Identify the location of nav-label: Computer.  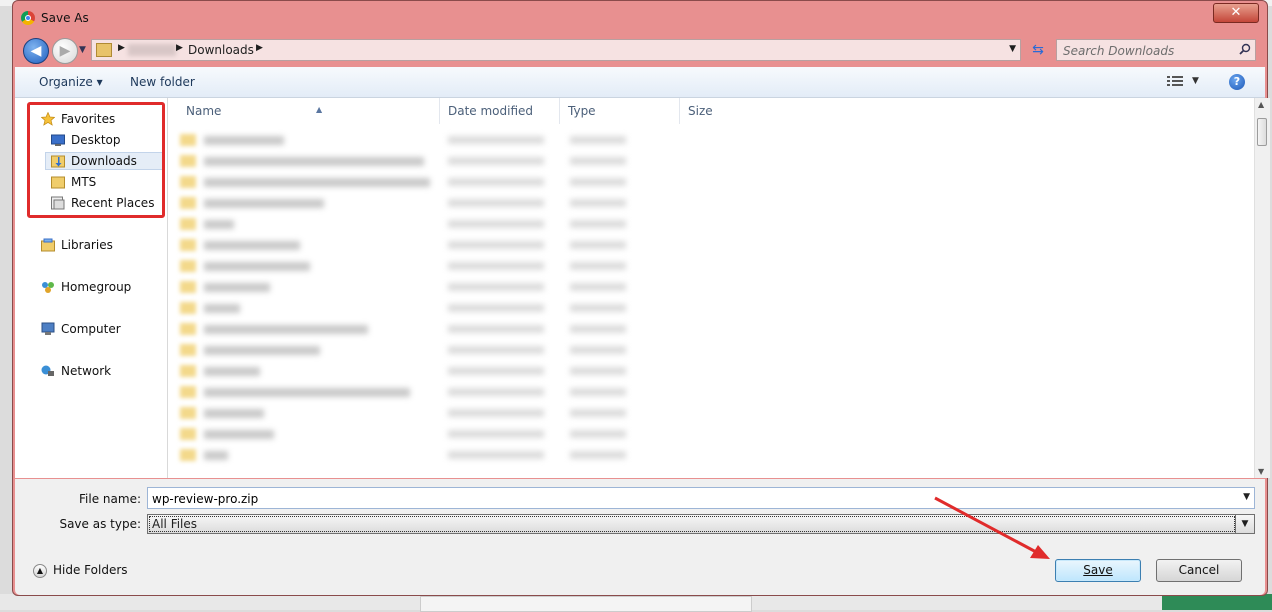
(91, 329).